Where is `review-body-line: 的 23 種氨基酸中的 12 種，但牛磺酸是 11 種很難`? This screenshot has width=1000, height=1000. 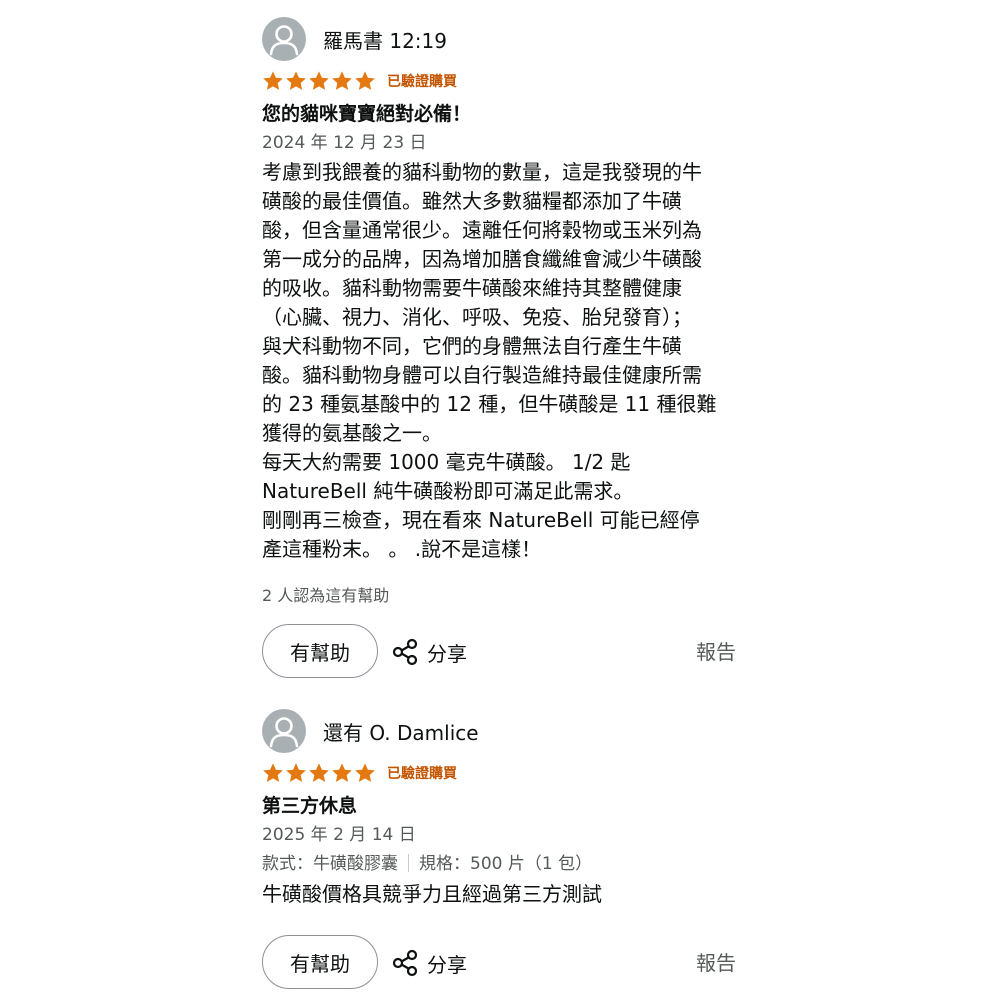
review-body-line: 的 23 種氨基酸中的 12 種，但牛磺酸是 11 種很難 is located at coordinates (489, 404).